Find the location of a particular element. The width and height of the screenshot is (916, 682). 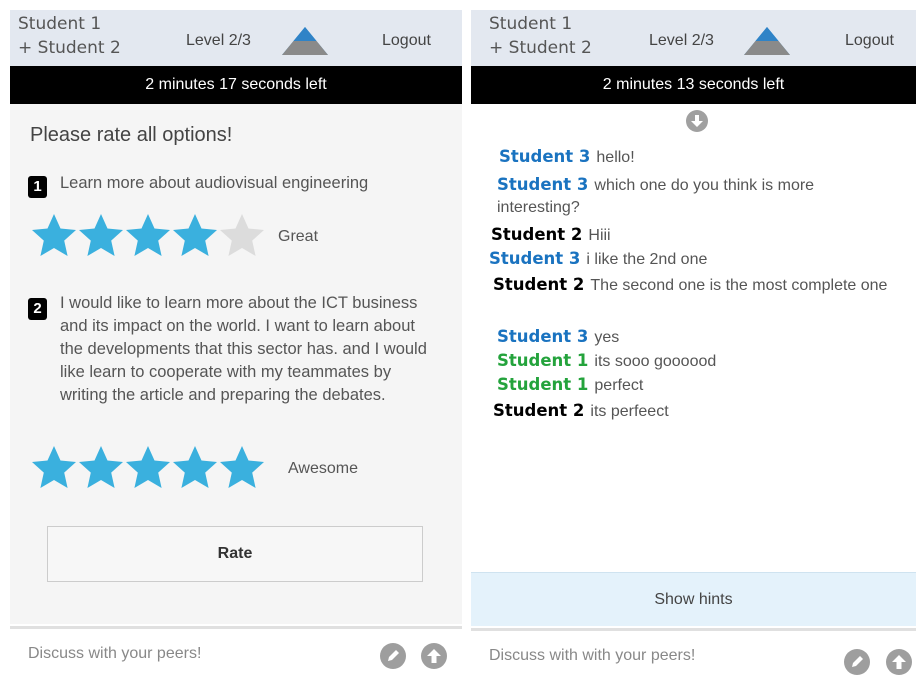

option-text: Learn more about audiovisual engineering is located at coordinates (214, 183).